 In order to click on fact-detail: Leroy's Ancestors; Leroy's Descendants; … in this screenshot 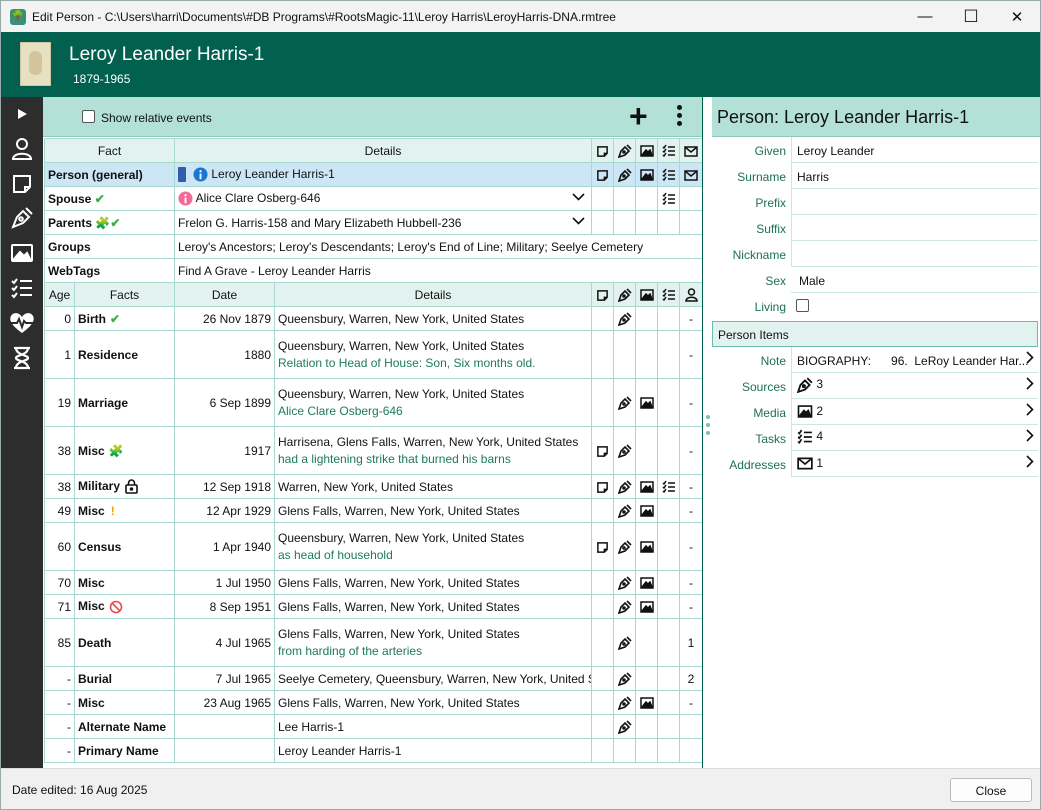, I will do `click(438, 246)`.